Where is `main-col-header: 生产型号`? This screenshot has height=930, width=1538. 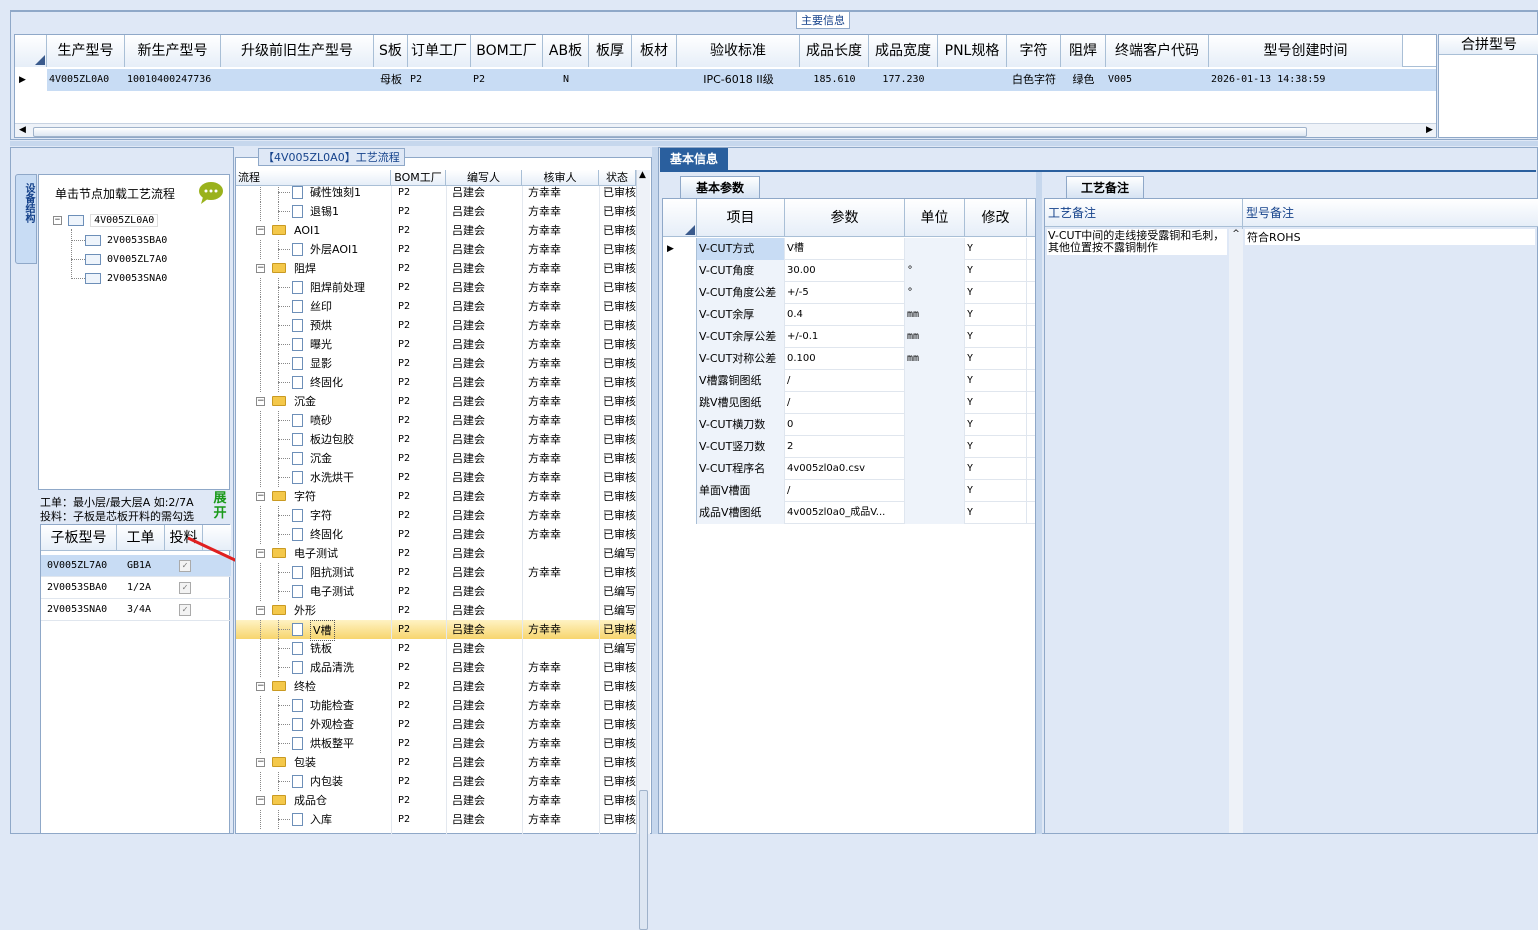
main-col-header: 生产型号 is located at coordinates (86, 51).